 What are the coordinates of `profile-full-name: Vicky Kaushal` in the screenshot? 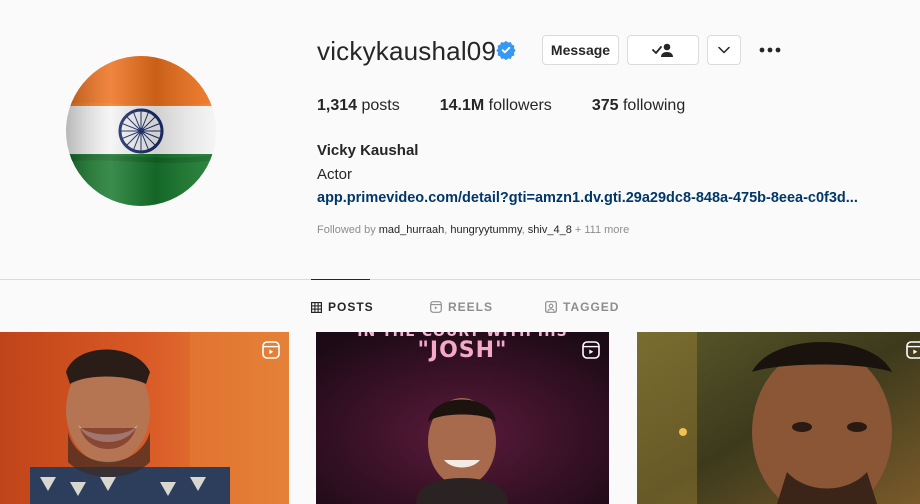 It's located at (368, 150).